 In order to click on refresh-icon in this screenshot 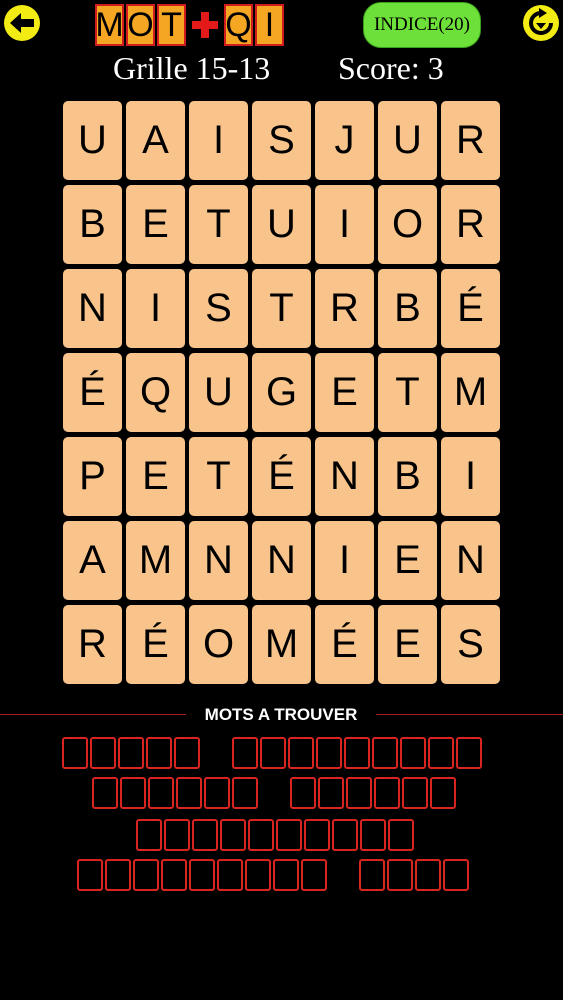, I will do `click(541, 21)`.